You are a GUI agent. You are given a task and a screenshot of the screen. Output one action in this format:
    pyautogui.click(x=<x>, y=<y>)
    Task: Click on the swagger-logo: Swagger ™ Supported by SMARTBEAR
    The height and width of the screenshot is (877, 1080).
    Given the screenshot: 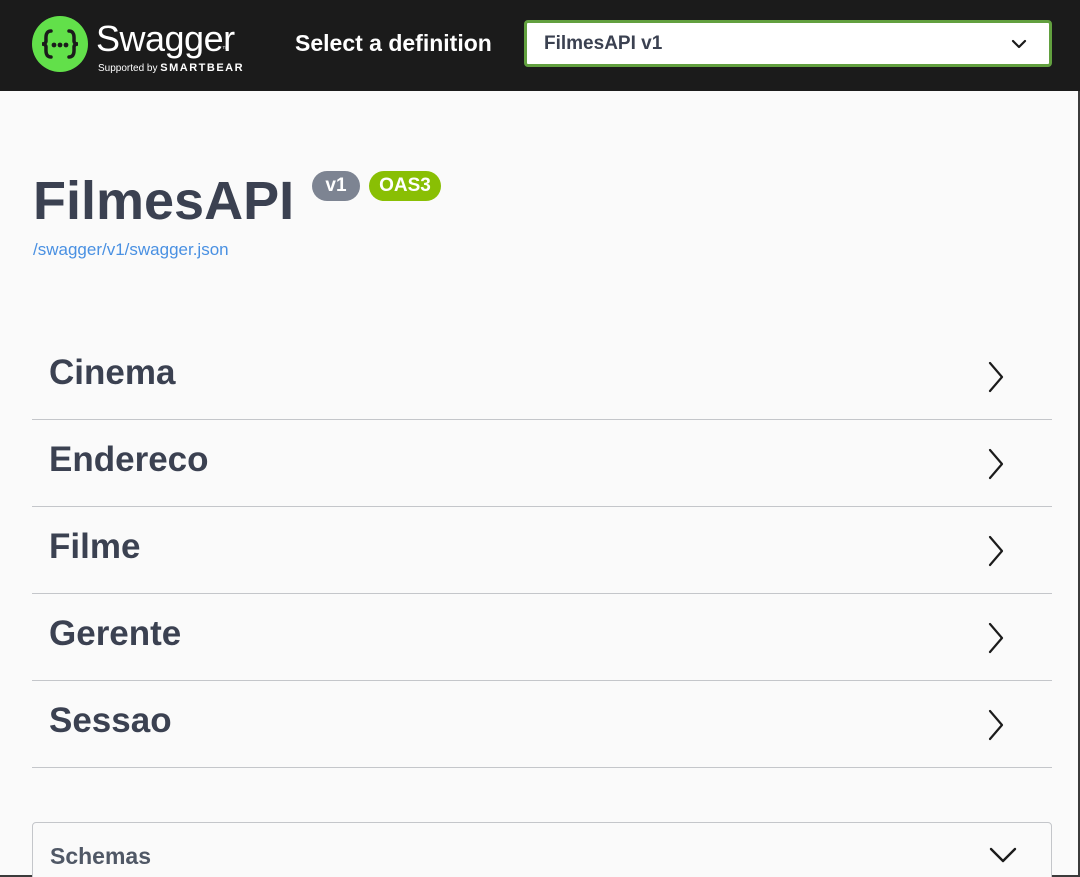 What is the action you would take?
    pyautogui.click(x=147, y=45)
    